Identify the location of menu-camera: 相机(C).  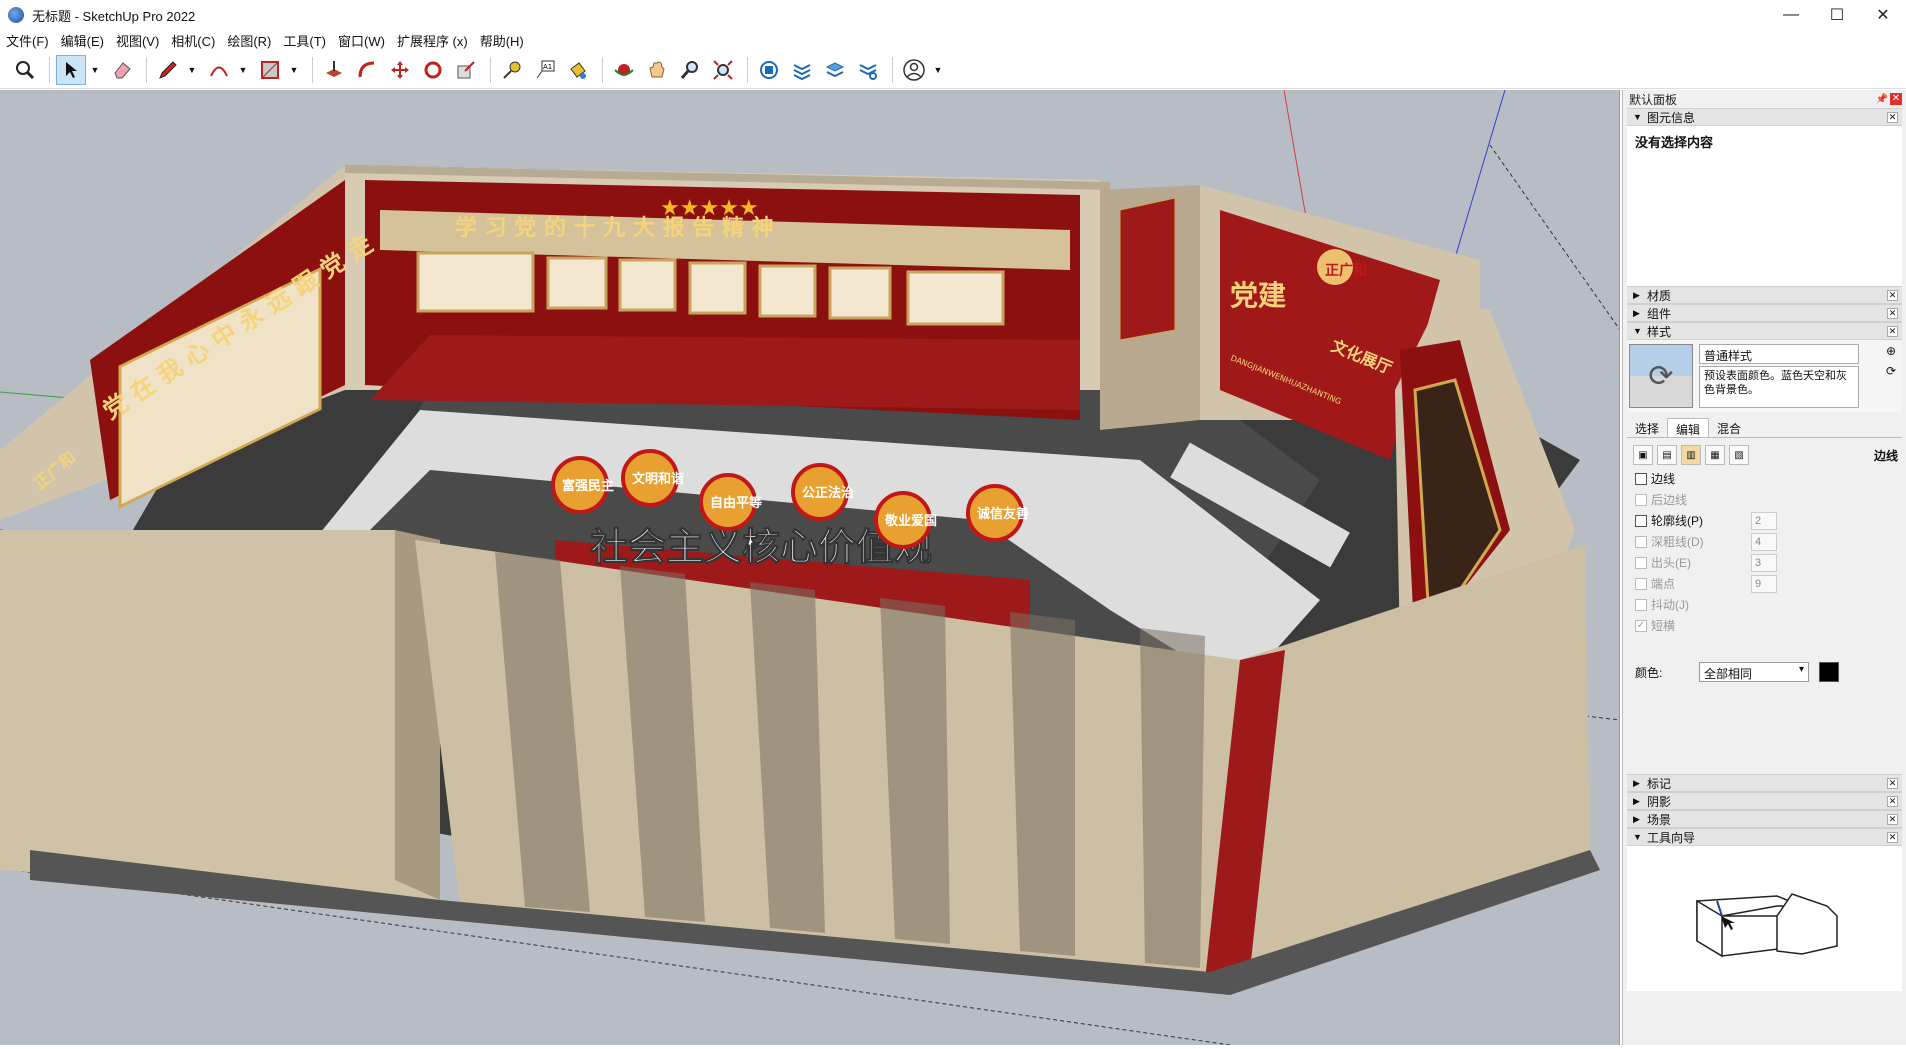
(193, 40).